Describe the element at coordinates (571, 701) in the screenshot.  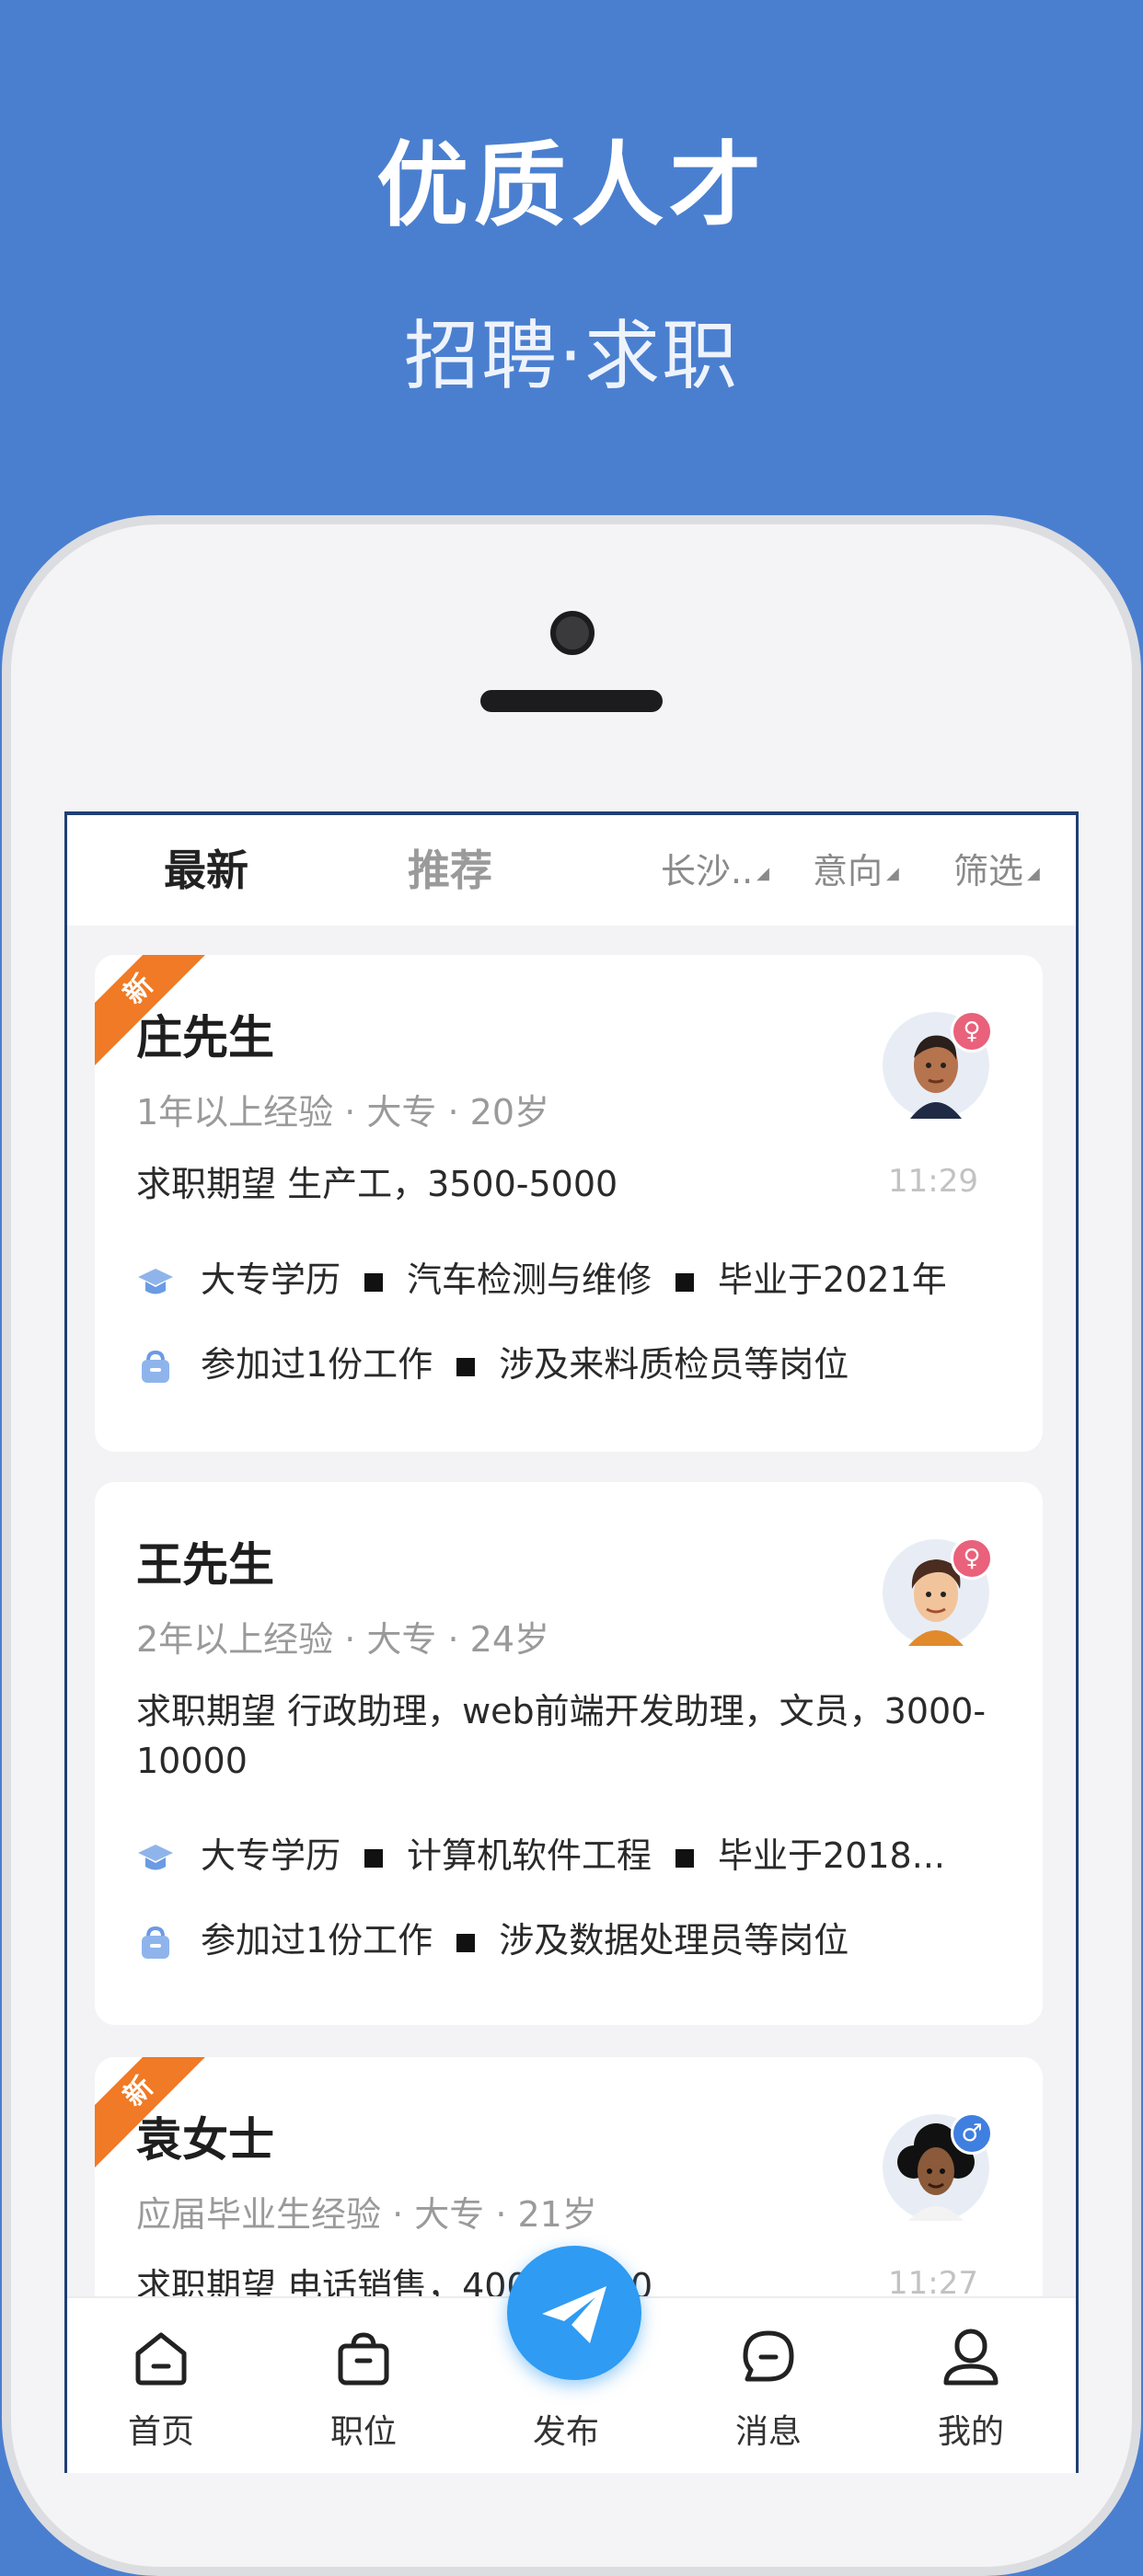
I see `speaker-grille` at that location.